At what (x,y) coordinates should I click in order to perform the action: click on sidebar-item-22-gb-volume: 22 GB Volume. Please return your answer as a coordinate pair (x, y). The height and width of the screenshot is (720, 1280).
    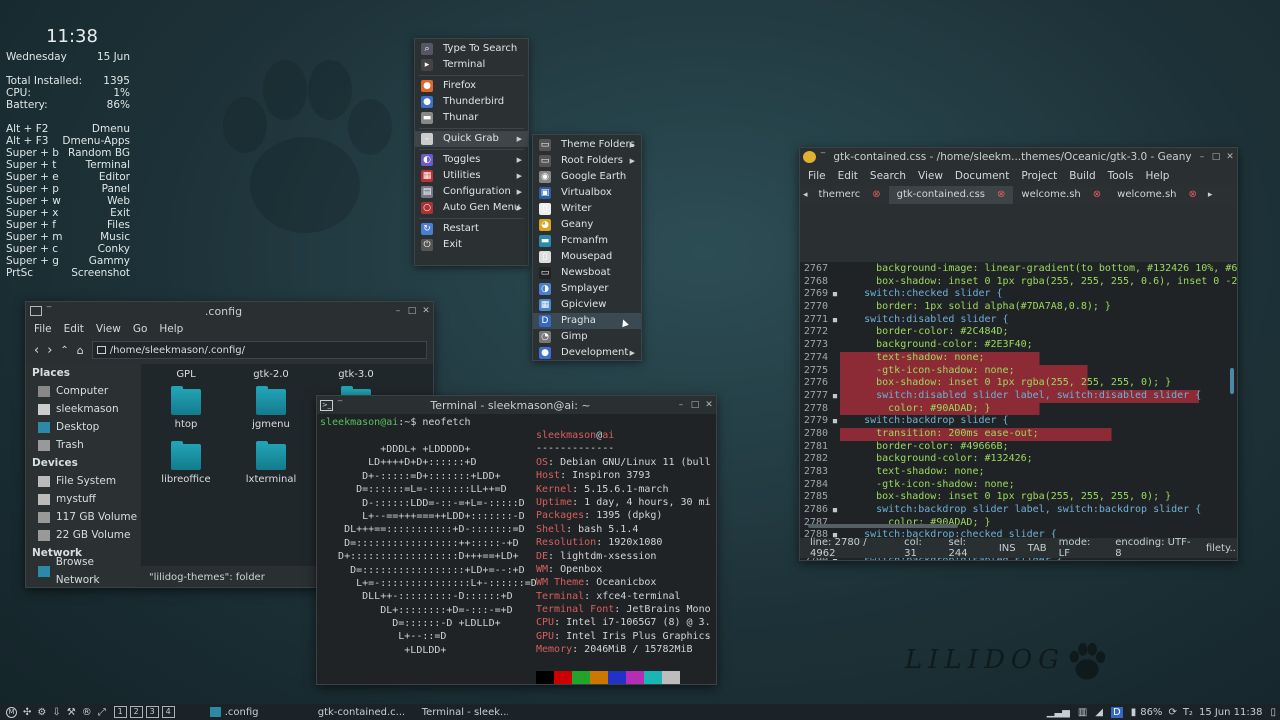
    Looking at the image, I should click on (82, 535).